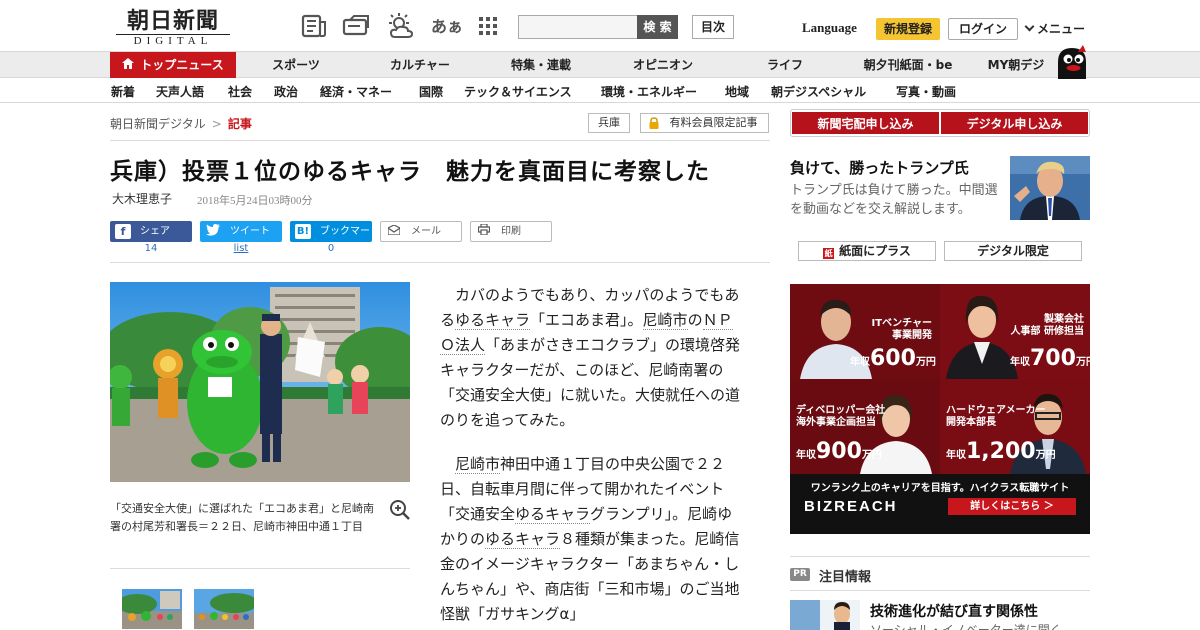 Image resolution: width=1200 pixels, height=630 pixels. I want to click on subnav-international: 国際, so click(431, 91).